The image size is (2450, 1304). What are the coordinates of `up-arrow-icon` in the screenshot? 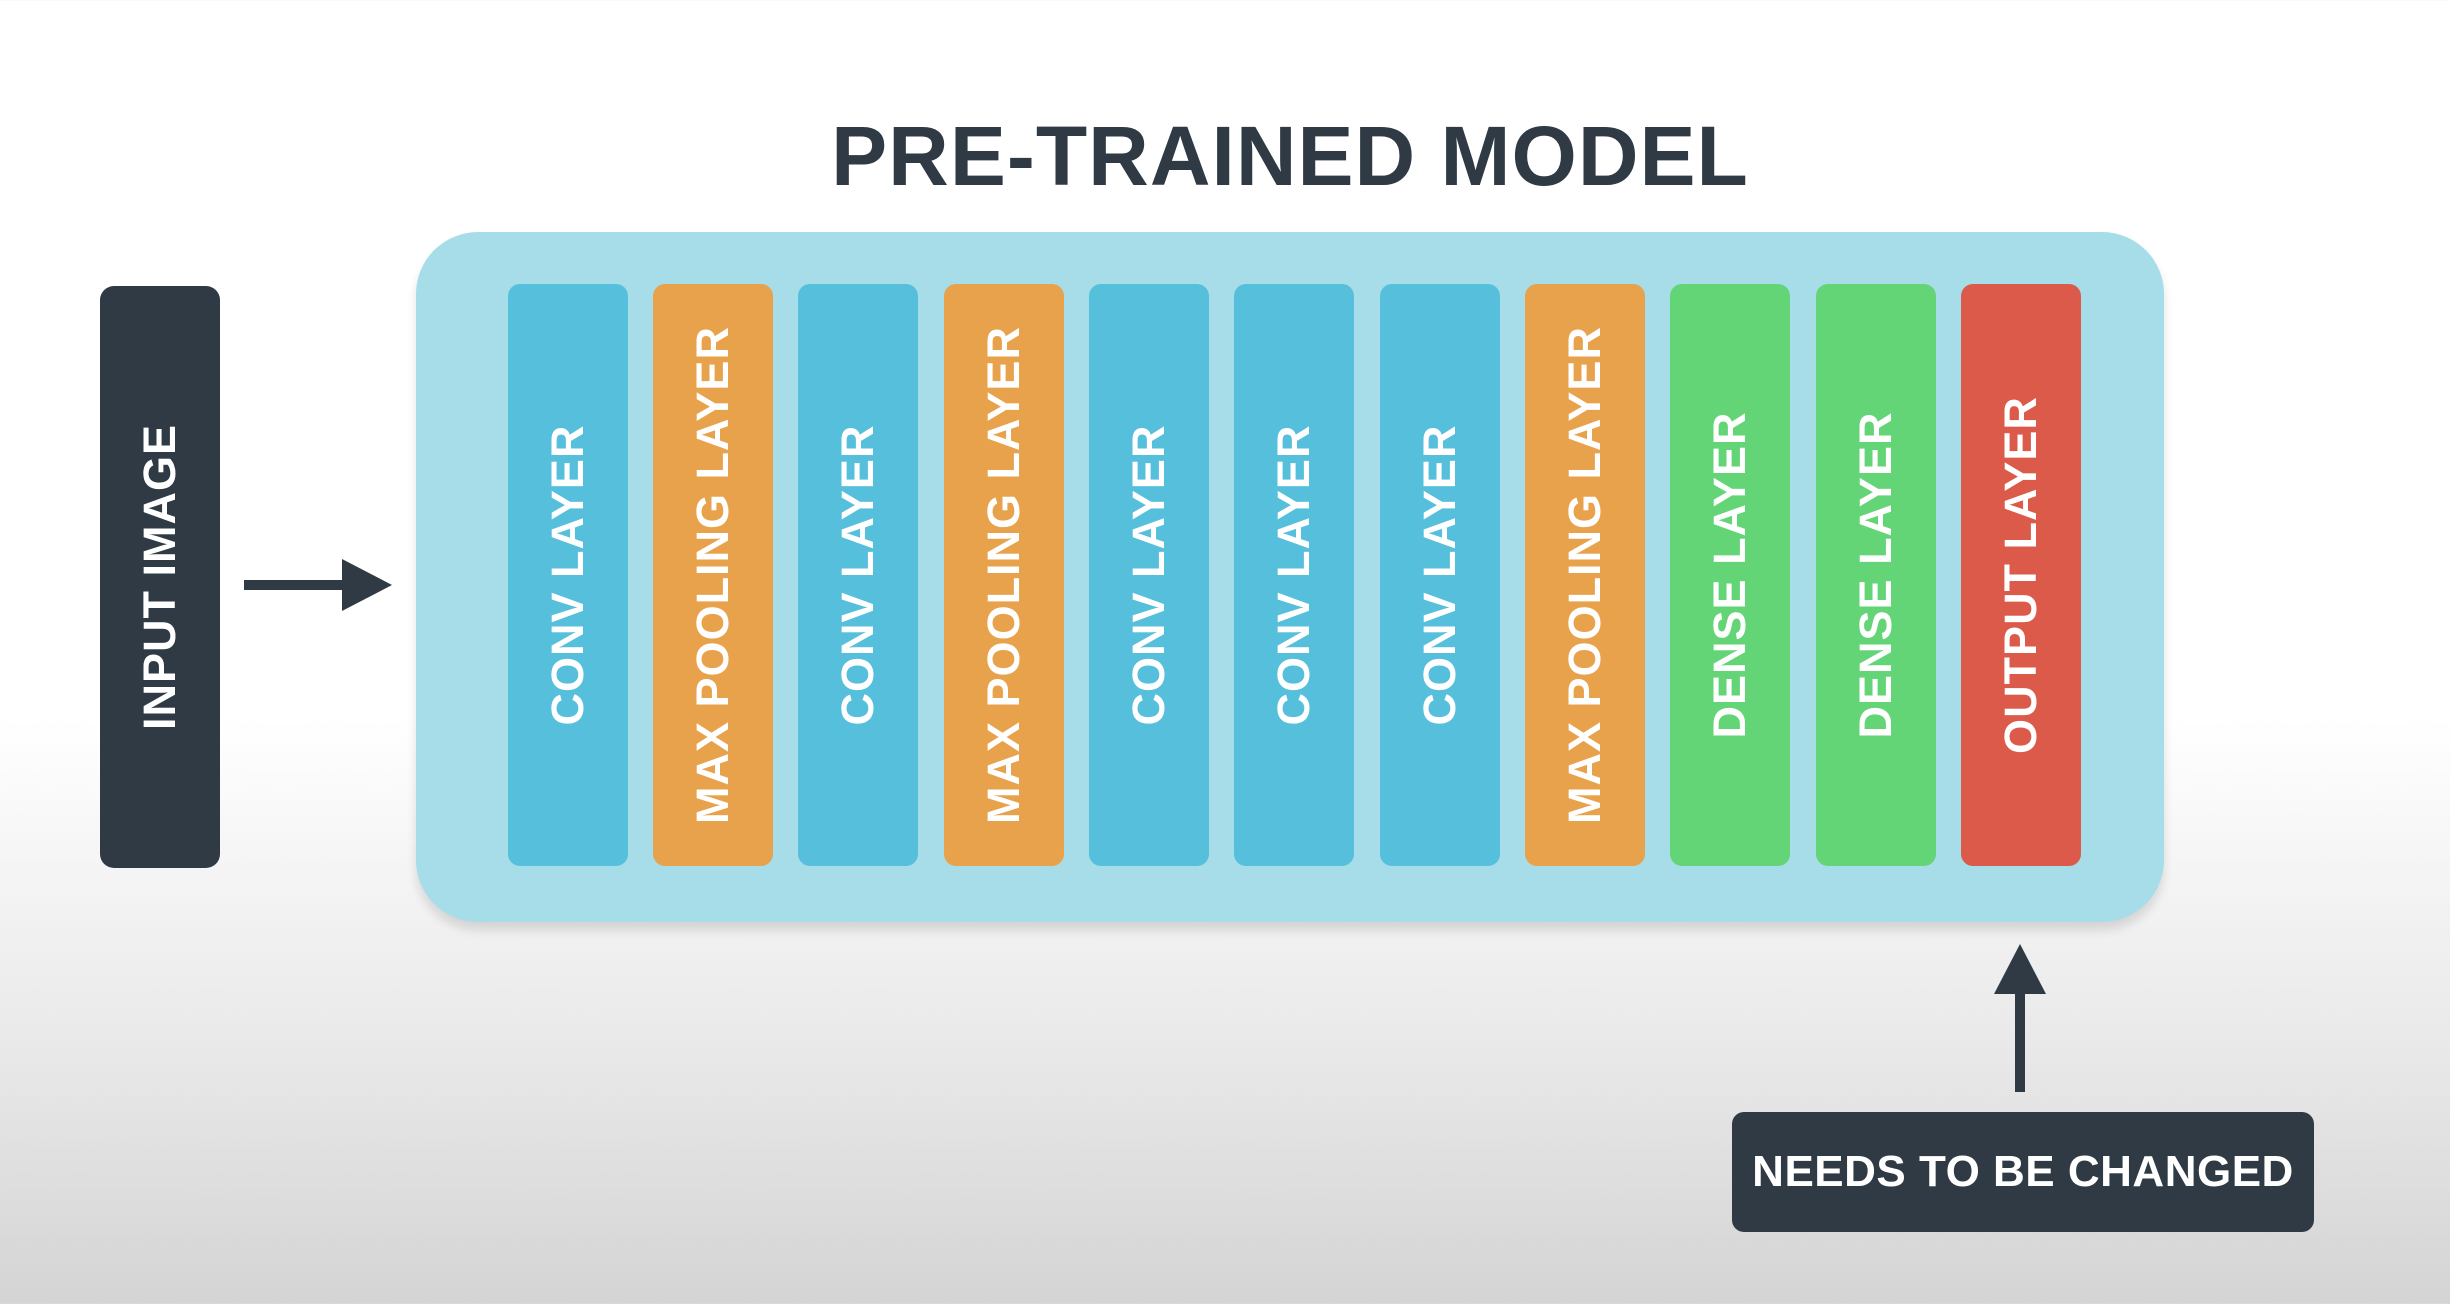 It's located at (2020, 1018).